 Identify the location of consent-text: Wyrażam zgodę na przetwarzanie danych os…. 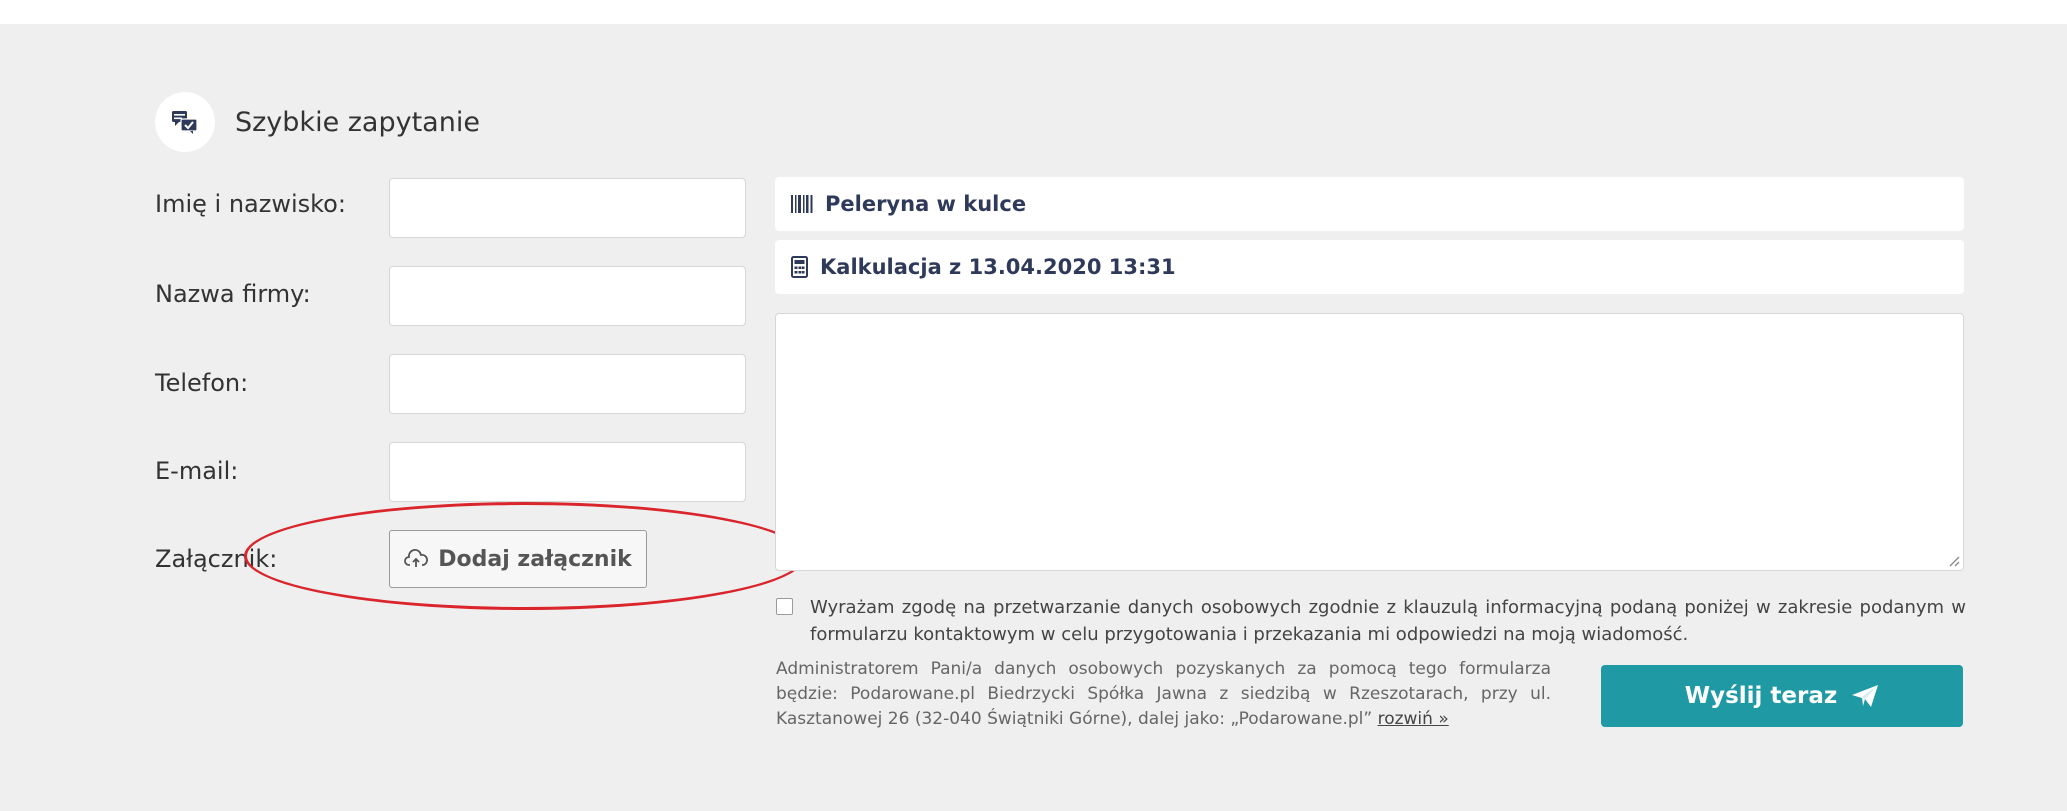
(1388, 621).